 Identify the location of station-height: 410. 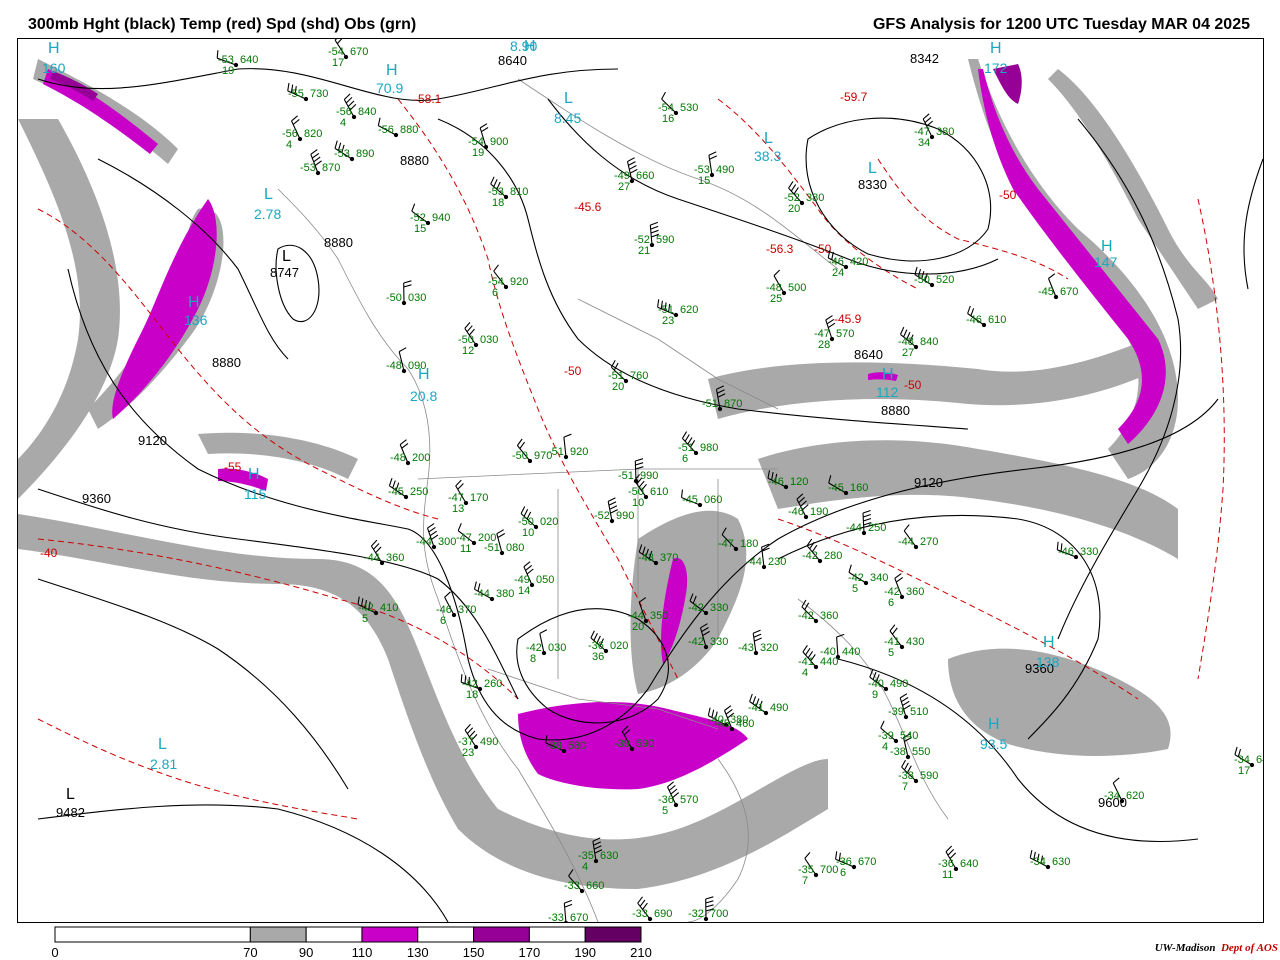
(389, 608).